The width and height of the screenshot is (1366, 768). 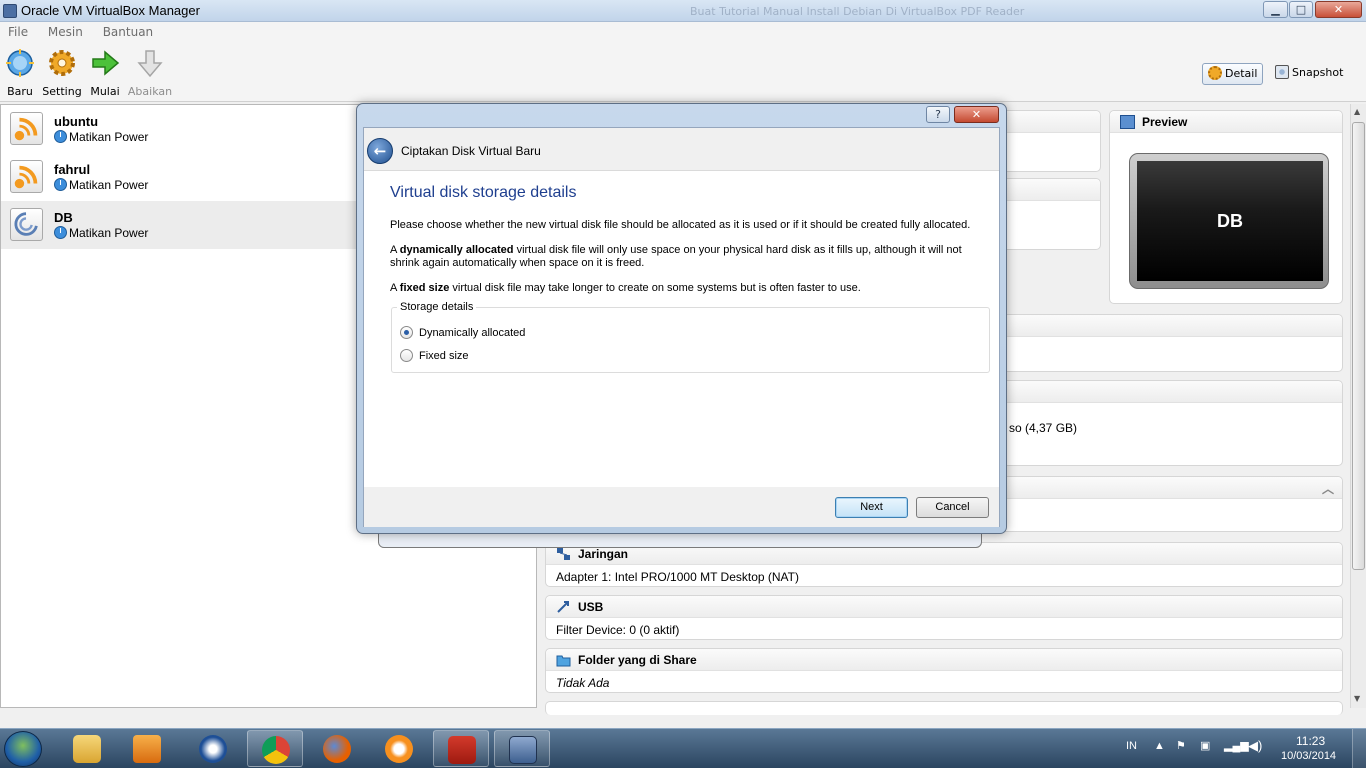 What do you see at coordinates (1241, 73) in the screenshot?
I see `detail-label: Detail` at bounding box center [1241, 73].